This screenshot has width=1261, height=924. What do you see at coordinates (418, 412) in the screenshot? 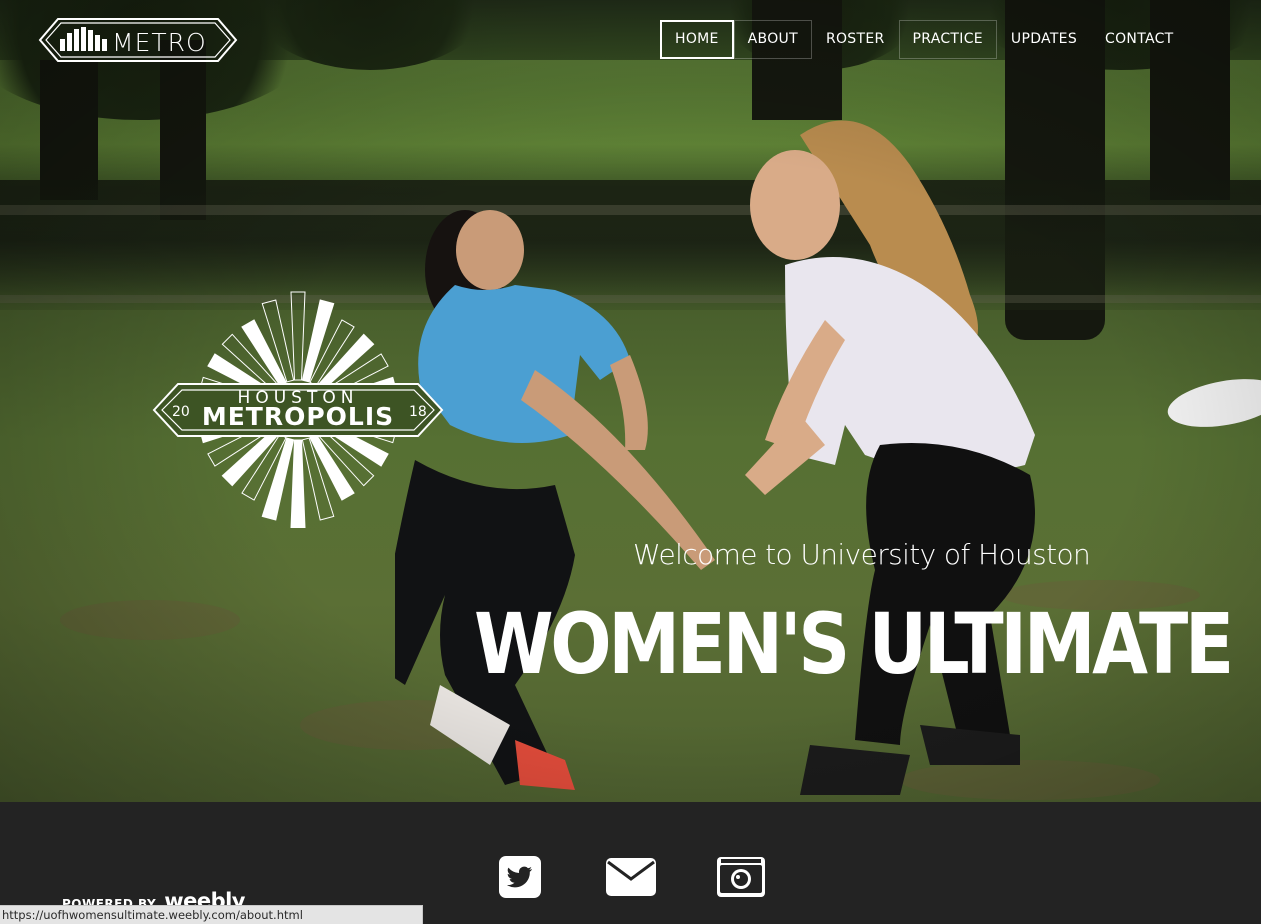
I see `emblem-year-right: 18` at bounding box center [418, 412].